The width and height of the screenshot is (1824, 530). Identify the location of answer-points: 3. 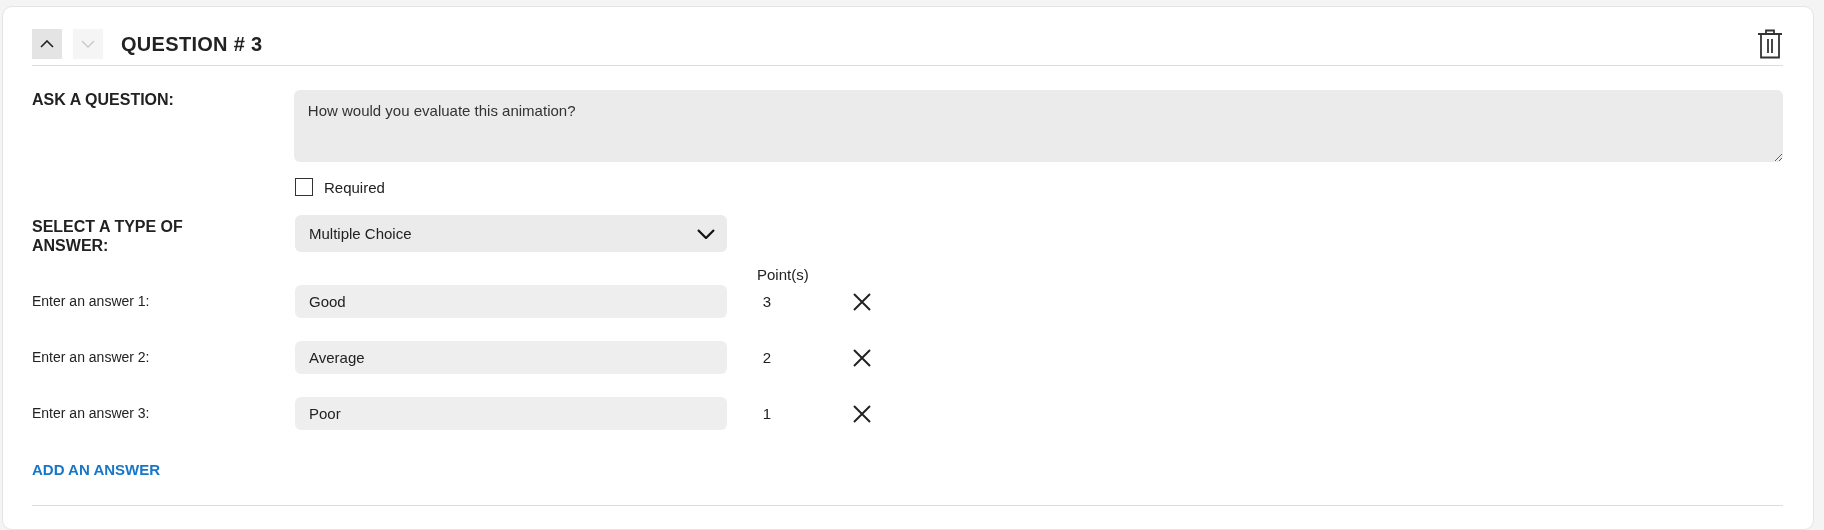
(767, 301).